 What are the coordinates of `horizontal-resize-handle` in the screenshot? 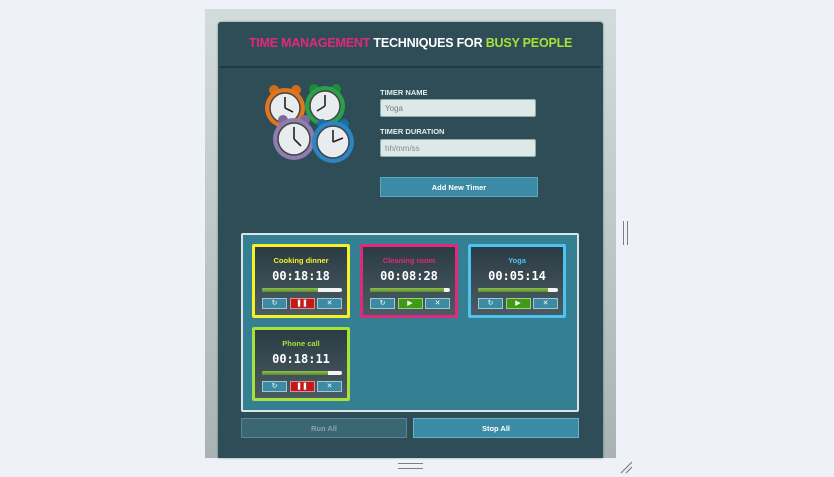 It's located at (410, 466).